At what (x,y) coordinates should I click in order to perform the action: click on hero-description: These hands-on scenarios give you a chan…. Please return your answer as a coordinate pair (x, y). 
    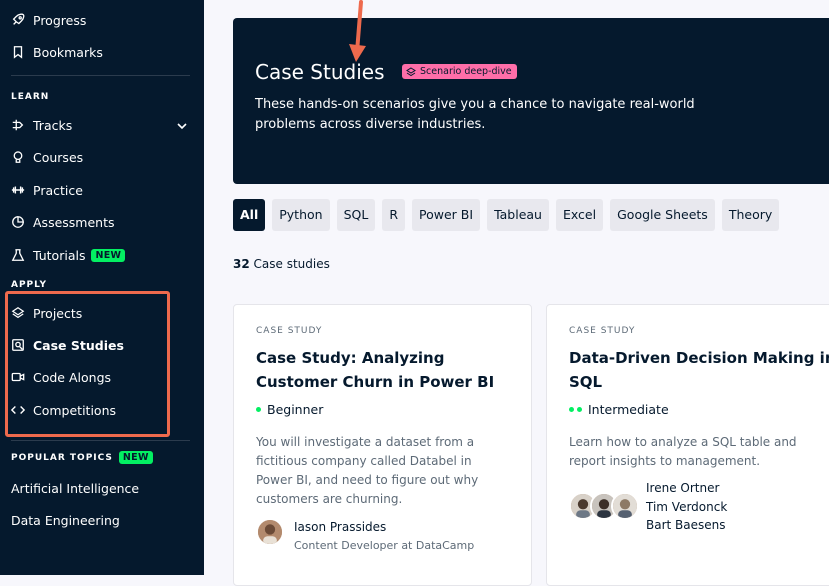
    Looking at the image, I should click on (475, 114).